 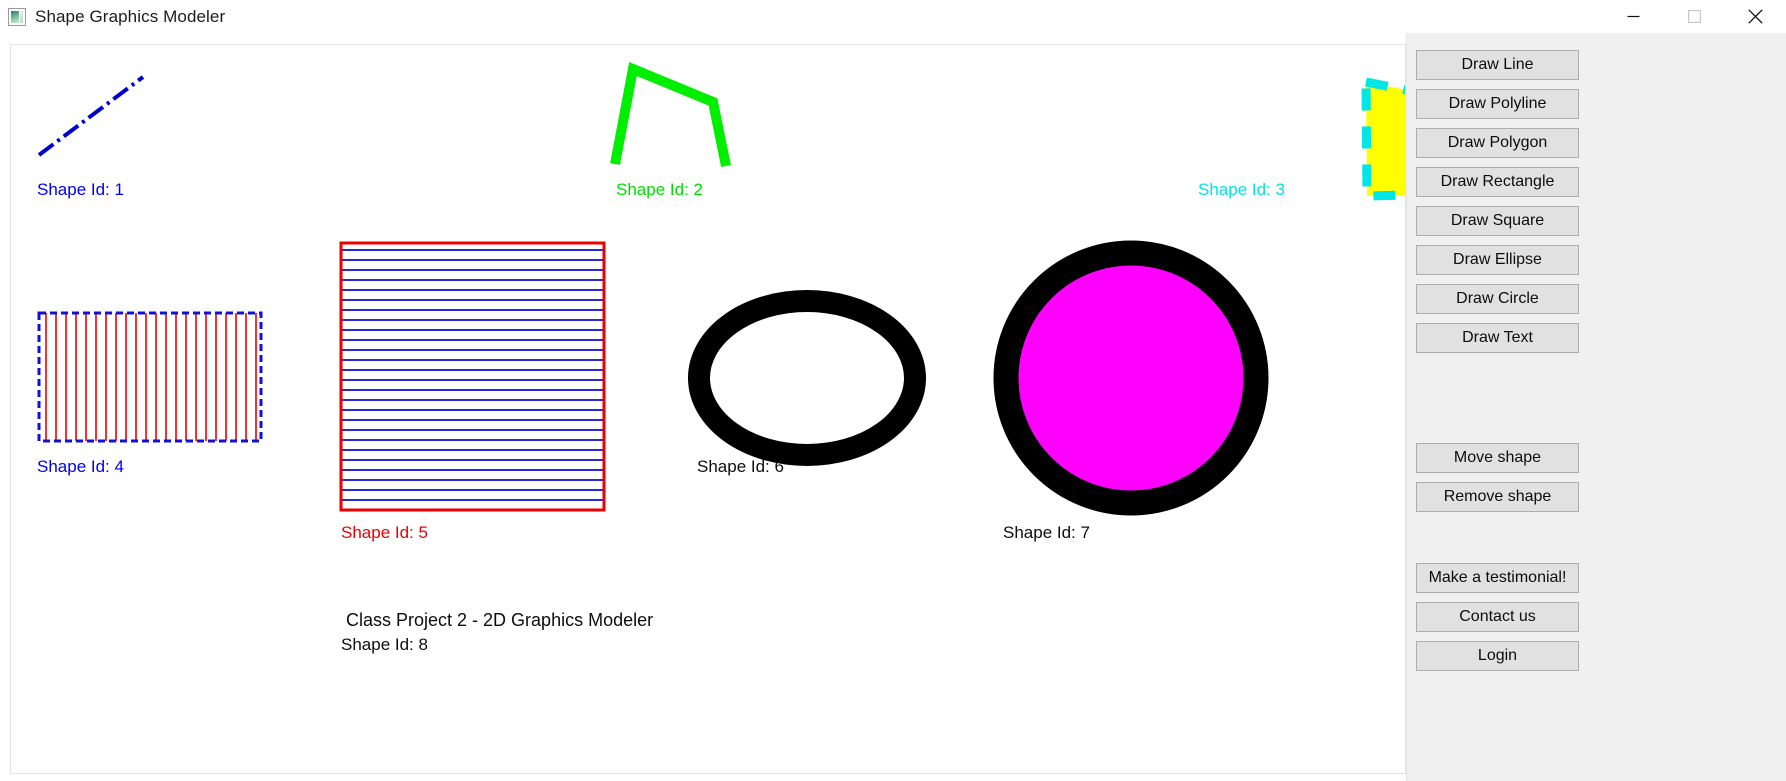 What do you see at coordinates (1383, 138) in the screenshot?
I see `polygon-shape` at bounding box center [1383, 138].